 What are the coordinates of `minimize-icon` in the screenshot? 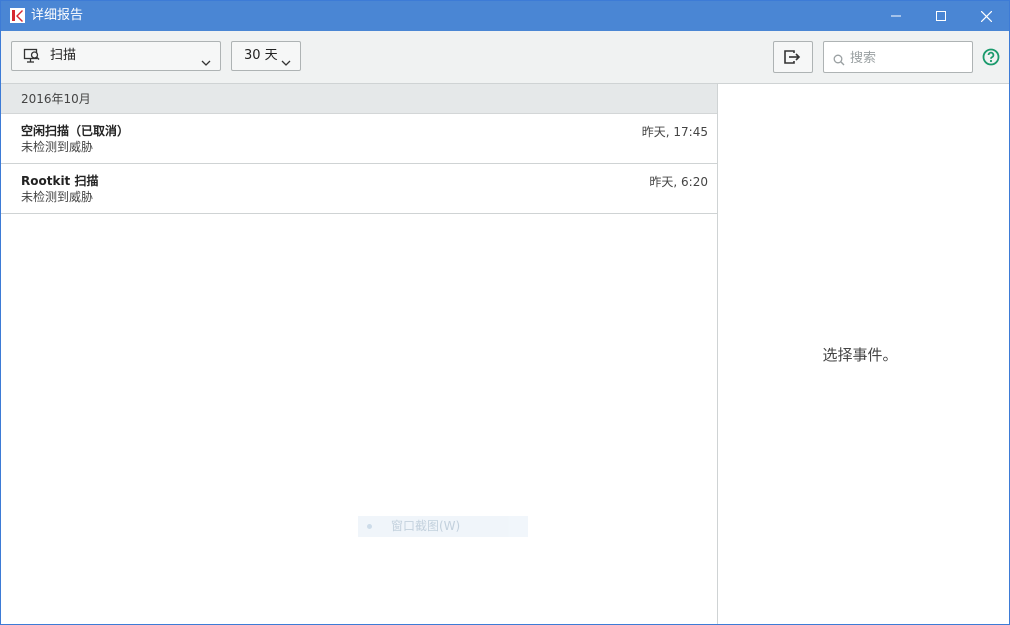 It's located at (896, 16).